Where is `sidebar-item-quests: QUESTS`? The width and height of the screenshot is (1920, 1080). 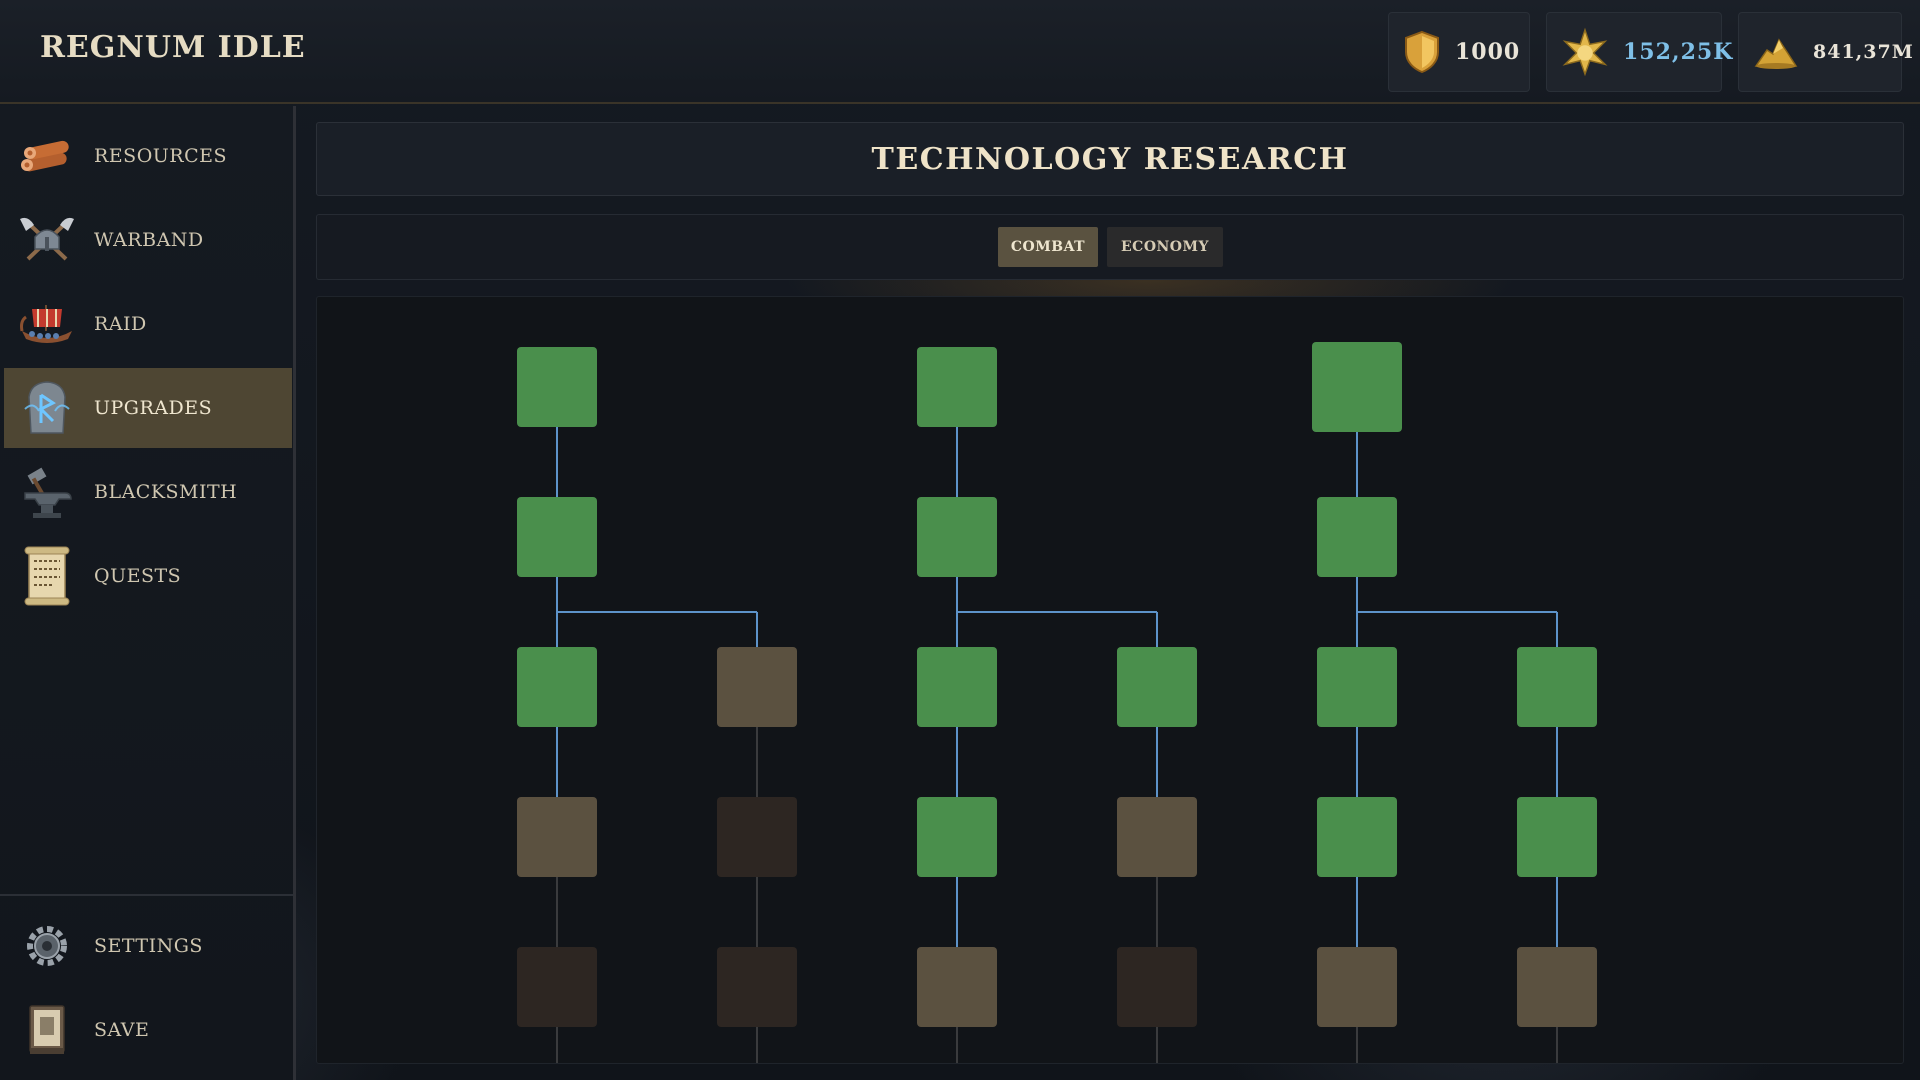
sidebar-item-quests: QUESTS is located at coordinates (148, 576).